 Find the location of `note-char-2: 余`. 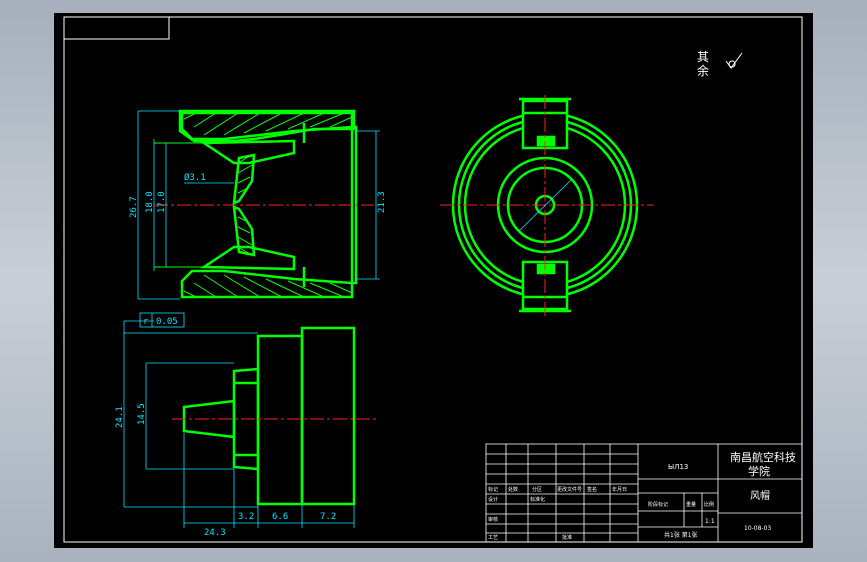

note-char-2: 余 is located at coordinates (703, 70).